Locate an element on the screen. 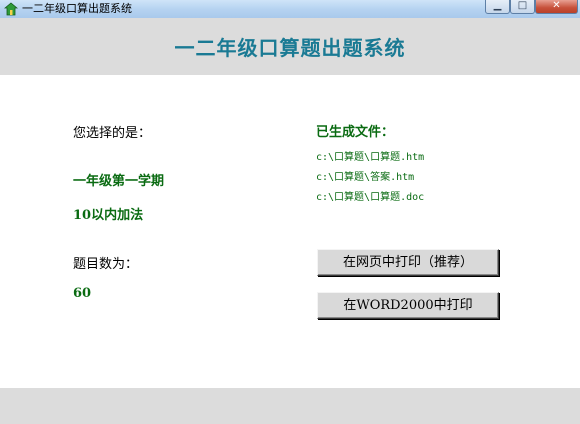 The height and width of the screenshot is (424, 580). print-in-word-button: 在WORD2000中打印 is located at coordinates (408, 305).